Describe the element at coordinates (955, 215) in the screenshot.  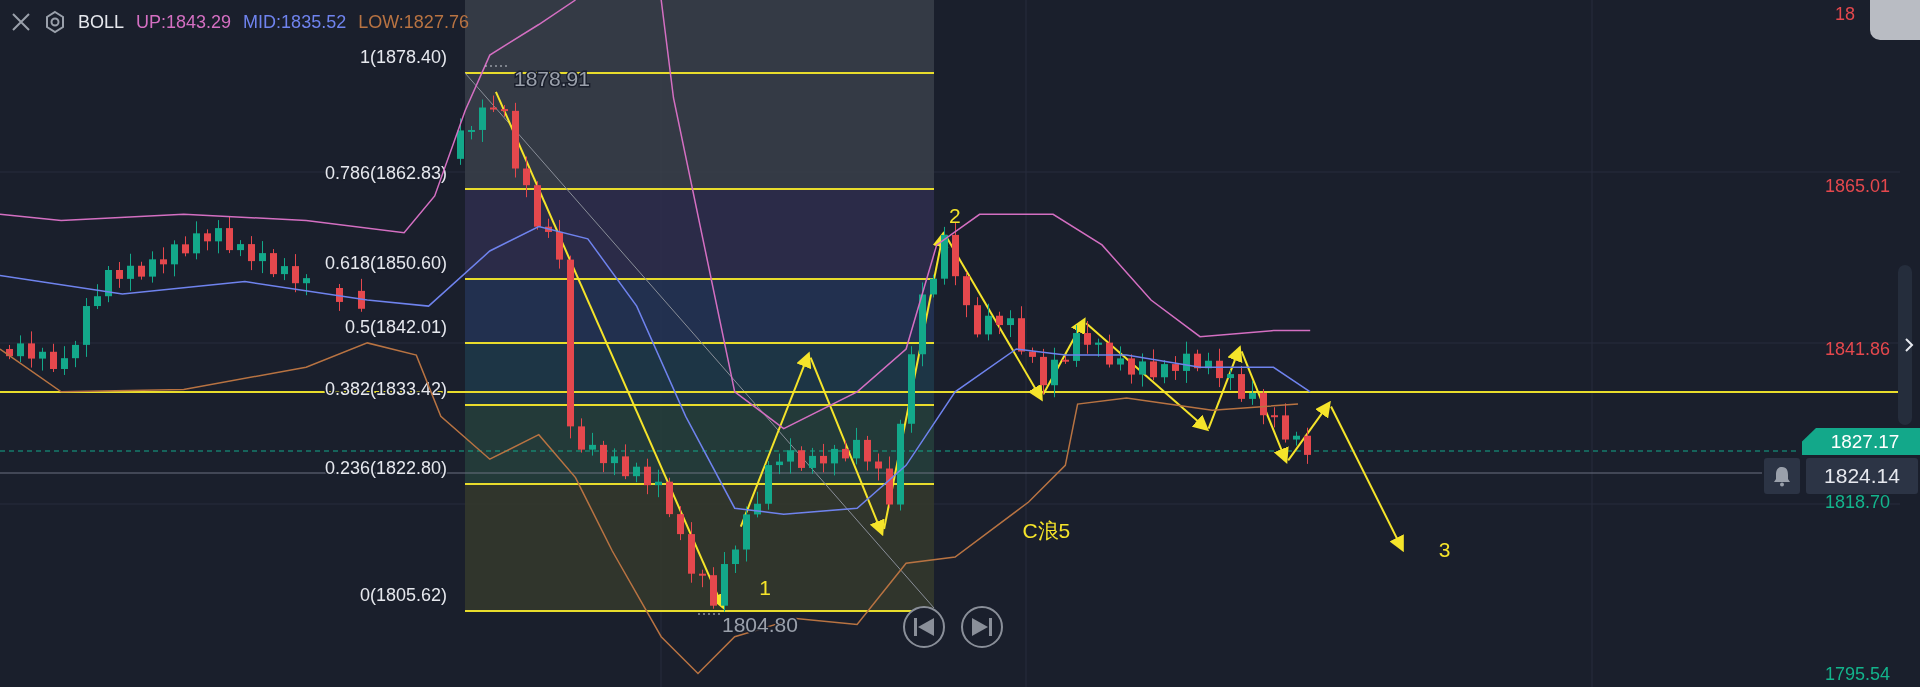
I see `wave-label: 2` at that location.